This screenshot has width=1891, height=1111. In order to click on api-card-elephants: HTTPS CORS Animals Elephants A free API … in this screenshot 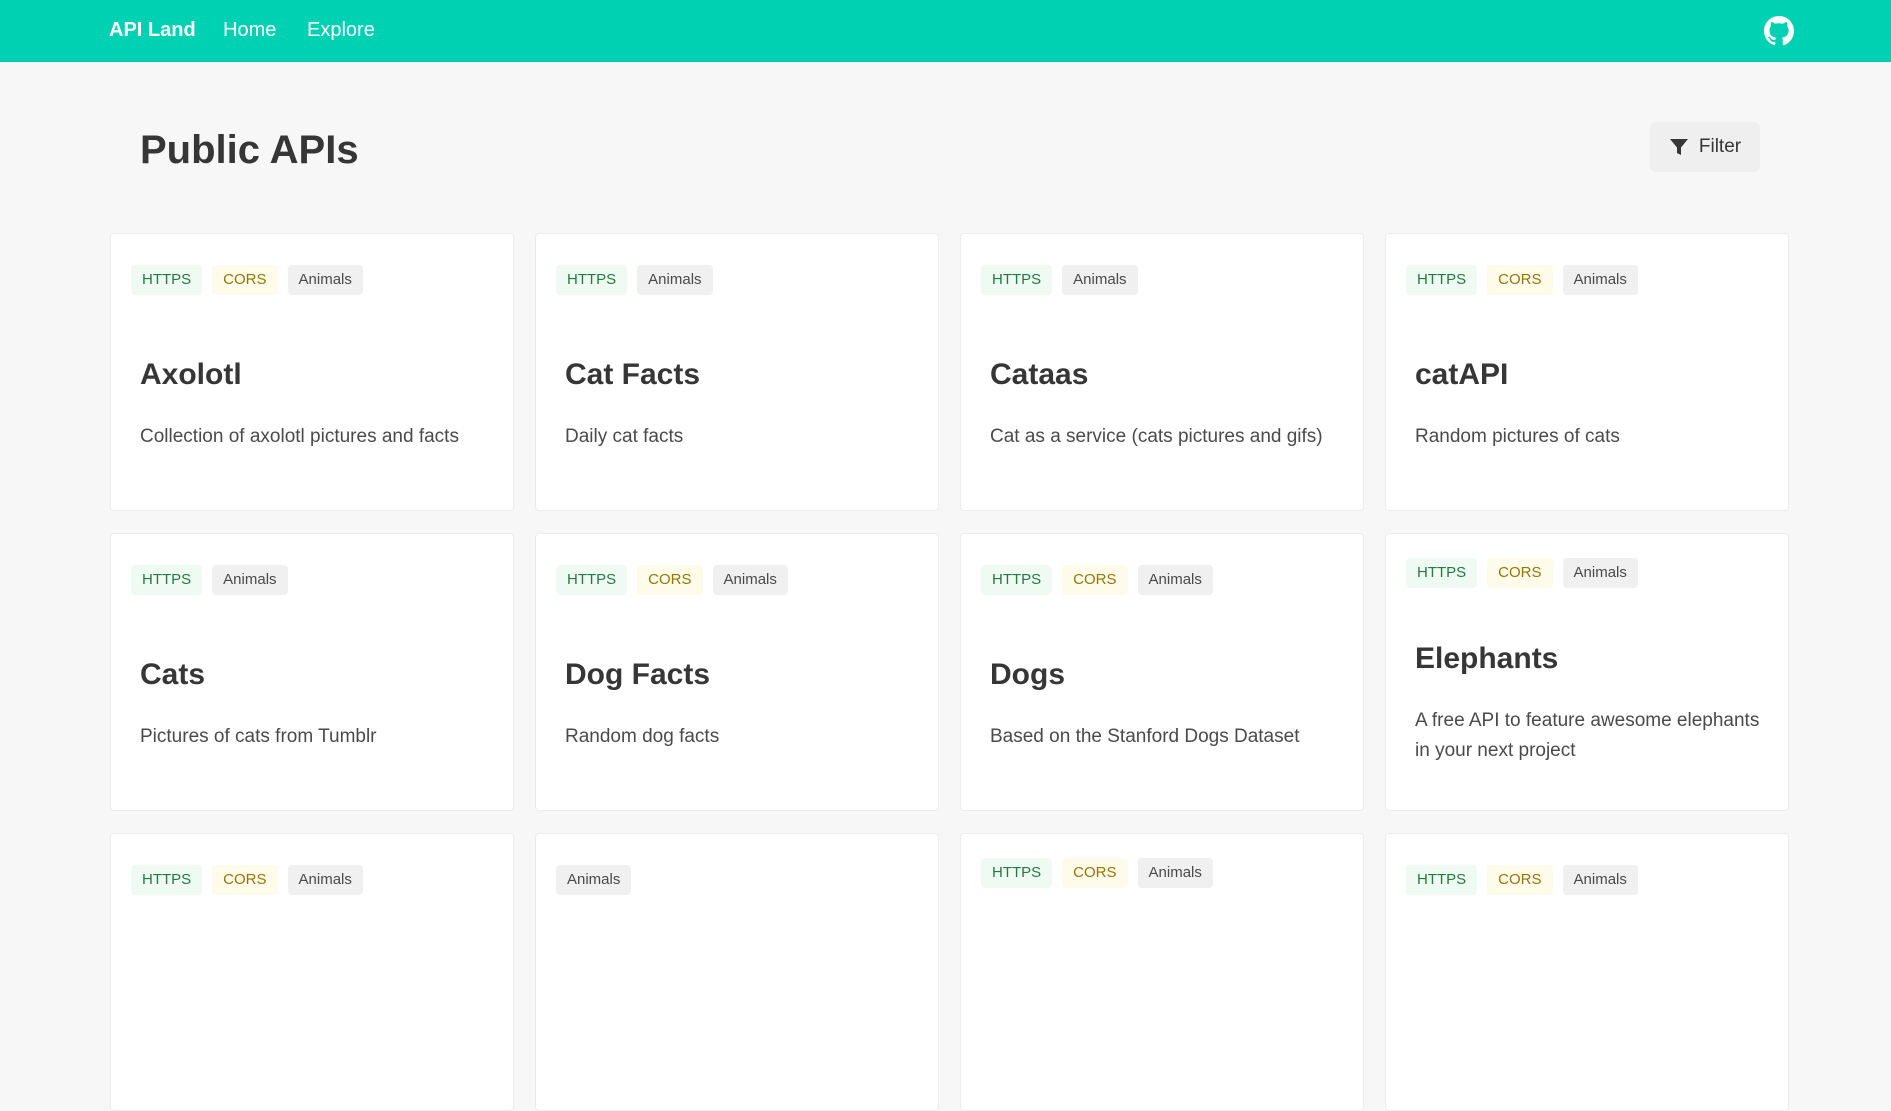, I will do `click(1587, 672)`.